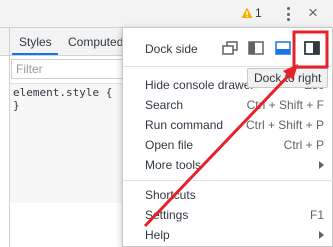  I want to click on filter-input: Filter, so click(68, 69).